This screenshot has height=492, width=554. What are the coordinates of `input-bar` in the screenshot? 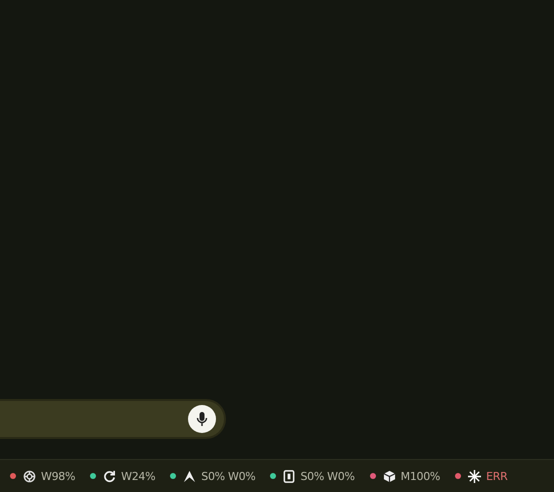 It's located at (113, 419).